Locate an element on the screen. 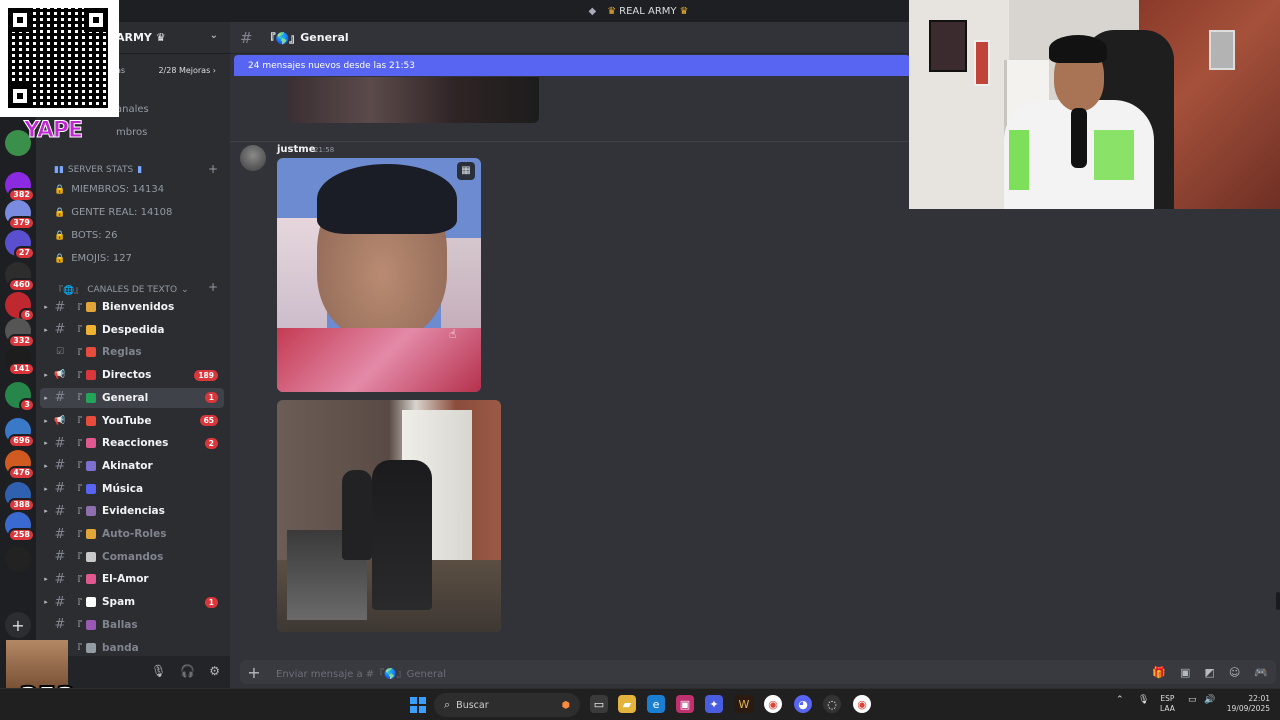 Image resolution: width=1280 pixels, height=720 pixels. channel-despedida: ▸ # 『 Despedida is located at coordinates (132, 330).